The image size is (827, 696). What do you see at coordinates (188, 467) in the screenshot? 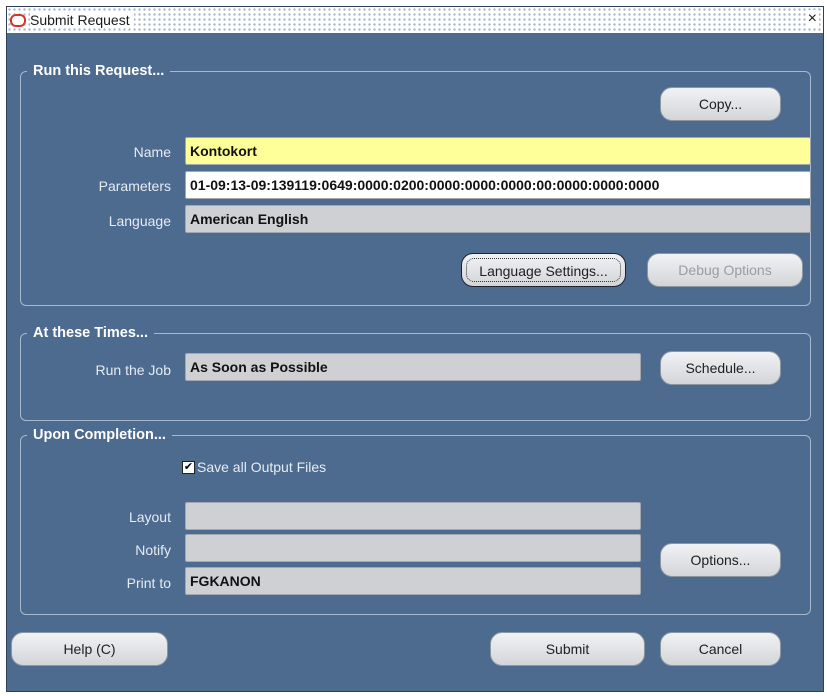
I see `checkbox-check-icon: ✔` at bounding box center [188, 467].